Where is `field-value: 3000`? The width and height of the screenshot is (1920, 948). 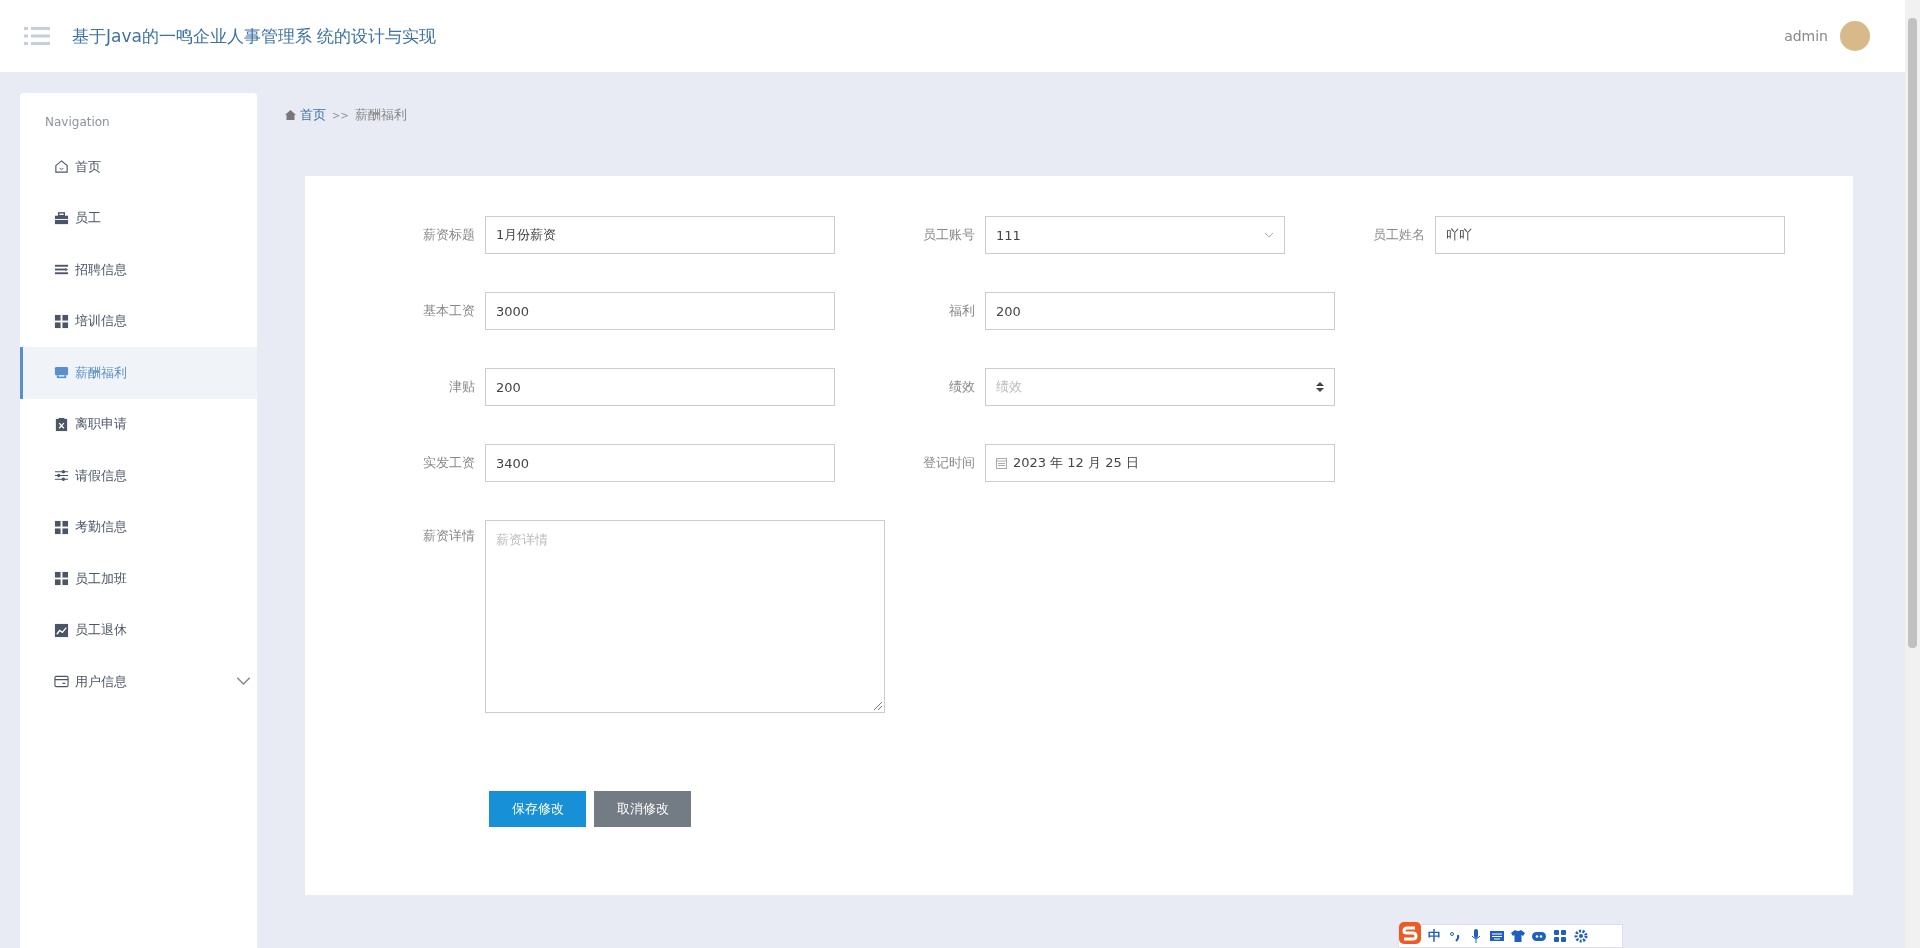 field-value: 3000 is located at coordinates (513, 311).